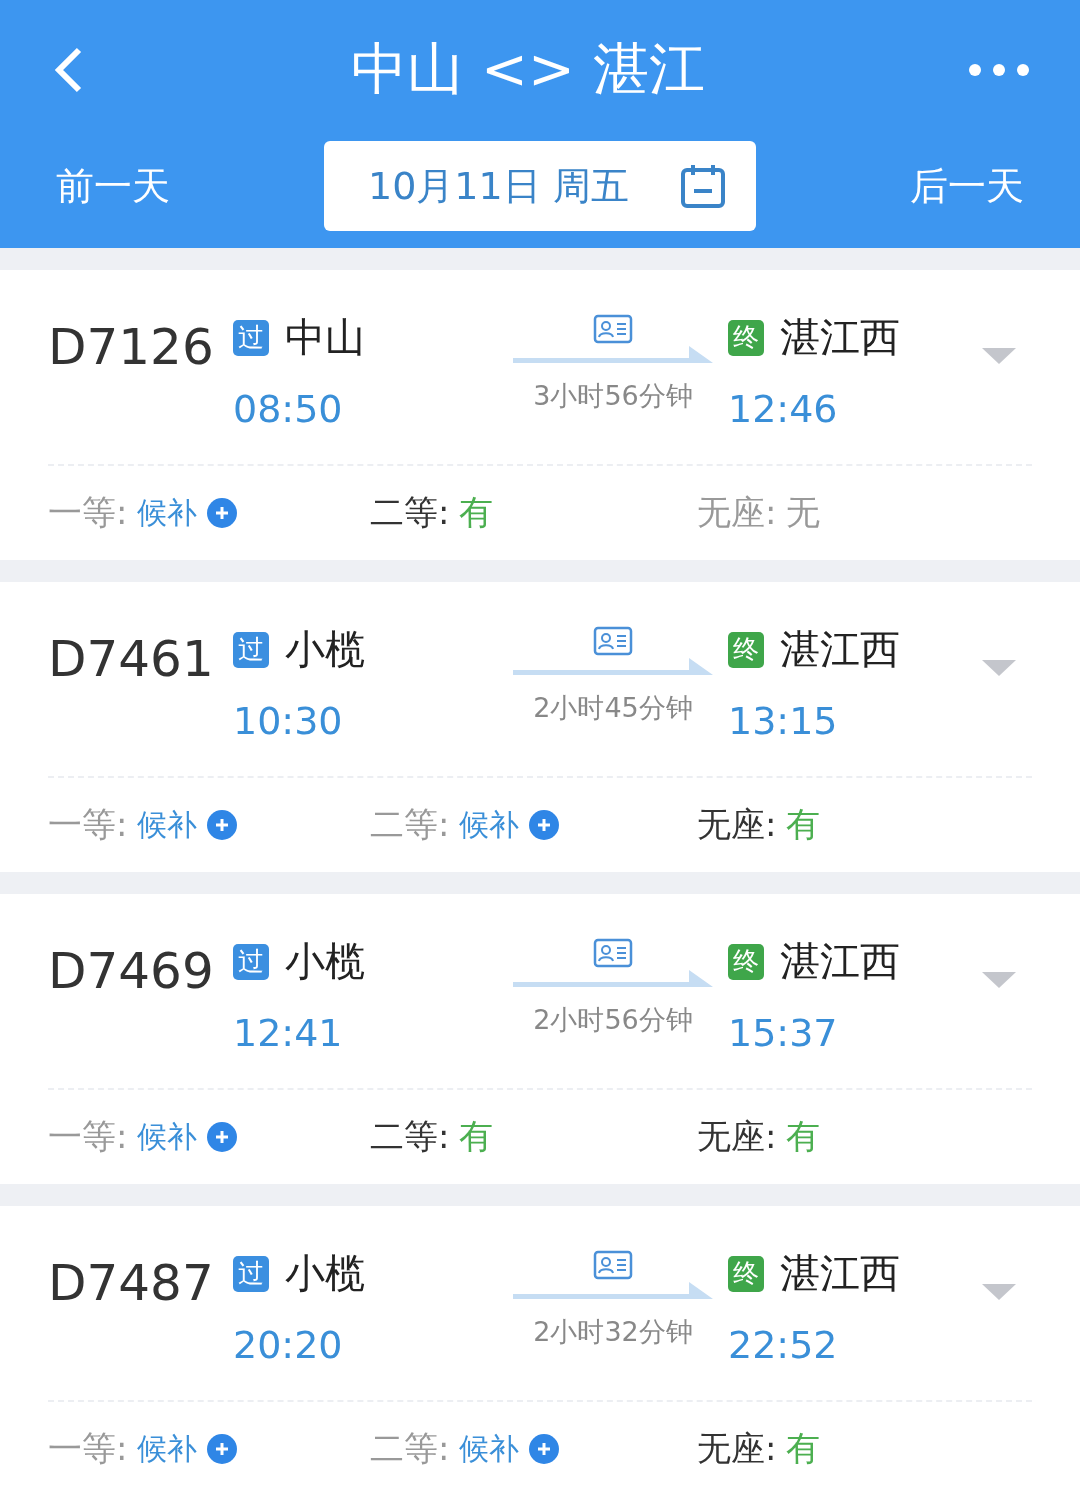 The width and height of the screenshot is (1080, 1496). I want to click on train-number: D7487, so click(131, 1282).